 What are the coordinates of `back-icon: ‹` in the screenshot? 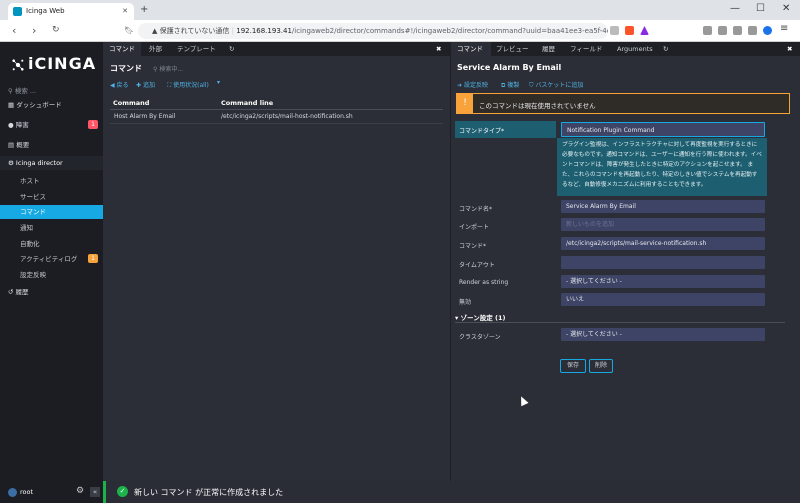 It's located at (14, 30).